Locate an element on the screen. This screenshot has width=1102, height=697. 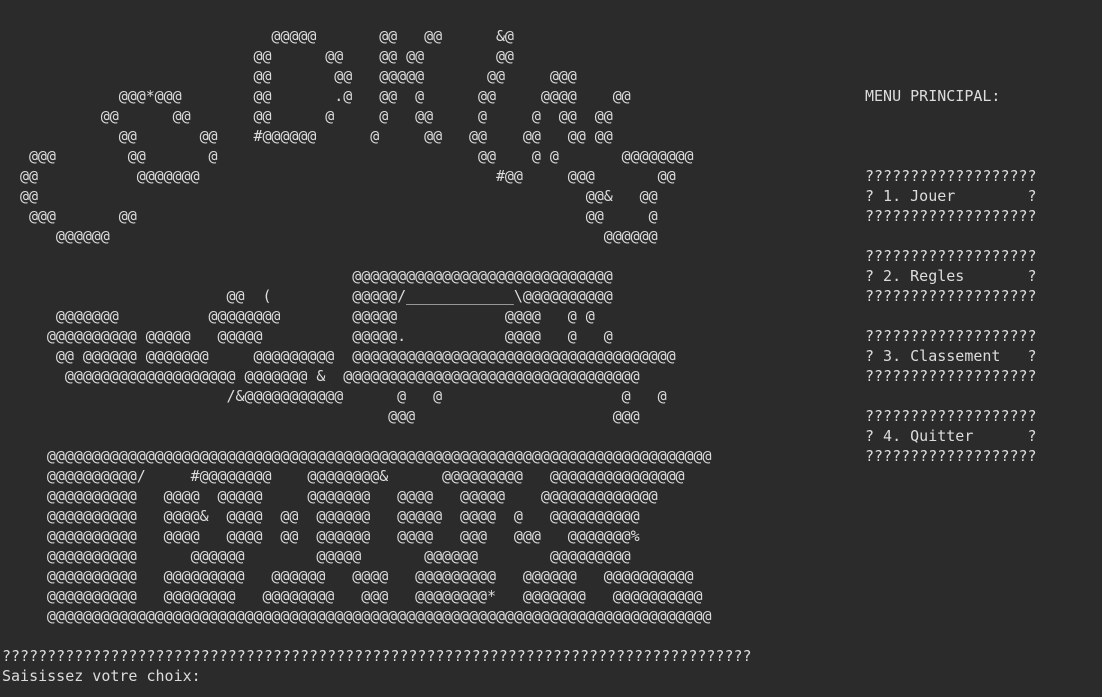
menu-item-label: ? 4. Quitter ? is located at coordinates (951, 436).